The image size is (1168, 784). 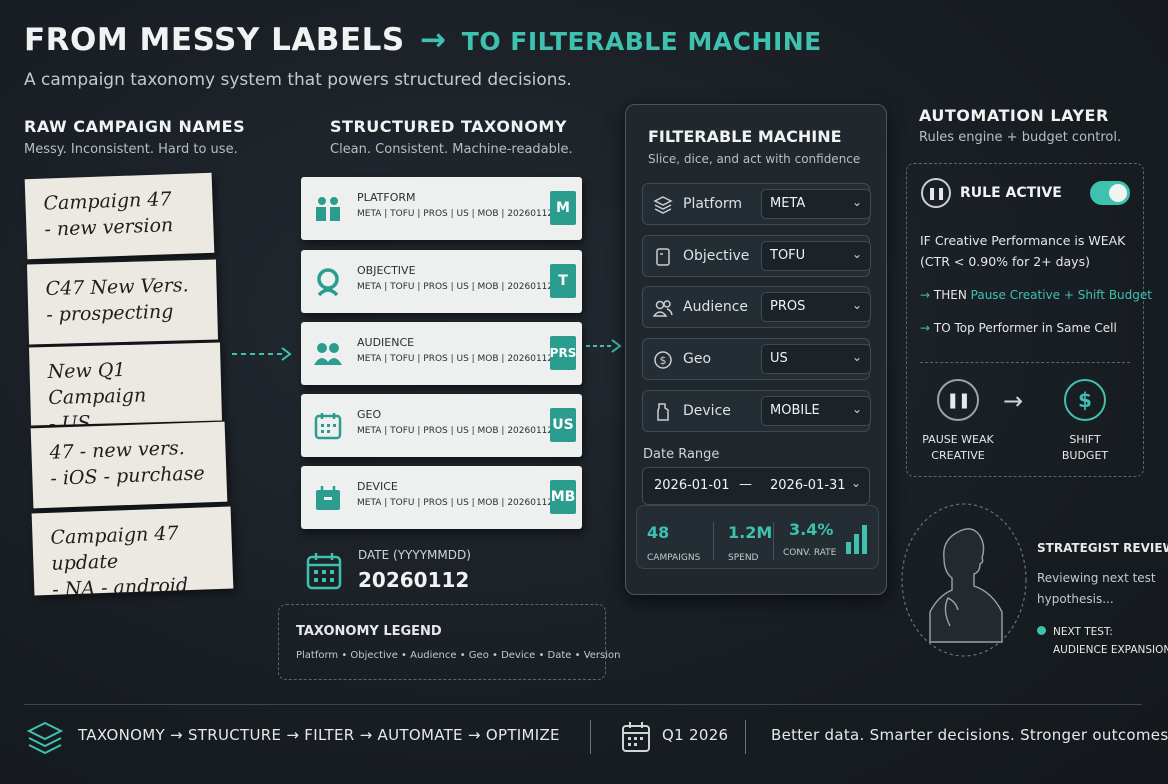 I want to click on flow-step: TAXONOMY, so click(x=121, y=735).